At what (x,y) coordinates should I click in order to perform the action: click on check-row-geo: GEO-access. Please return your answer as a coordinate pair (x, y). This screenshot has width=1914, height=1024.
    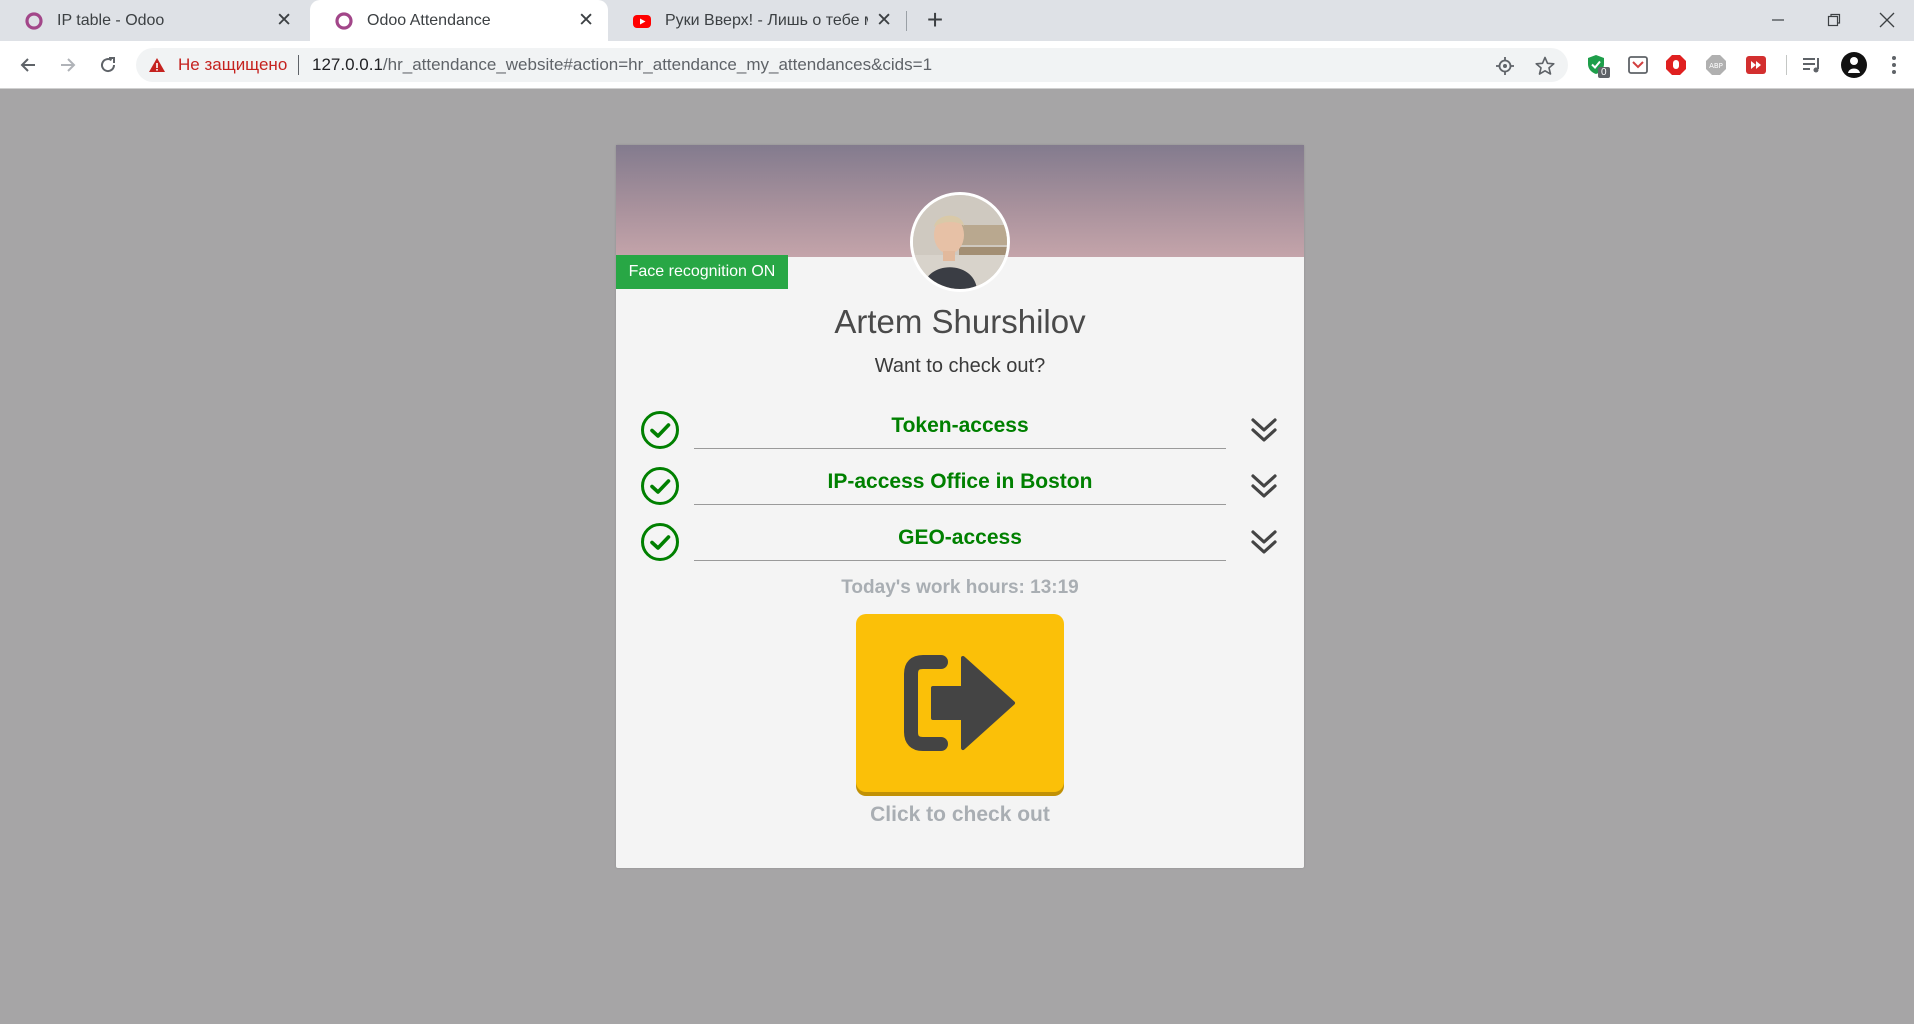
    Looking at the image, I should click on (960, 548).